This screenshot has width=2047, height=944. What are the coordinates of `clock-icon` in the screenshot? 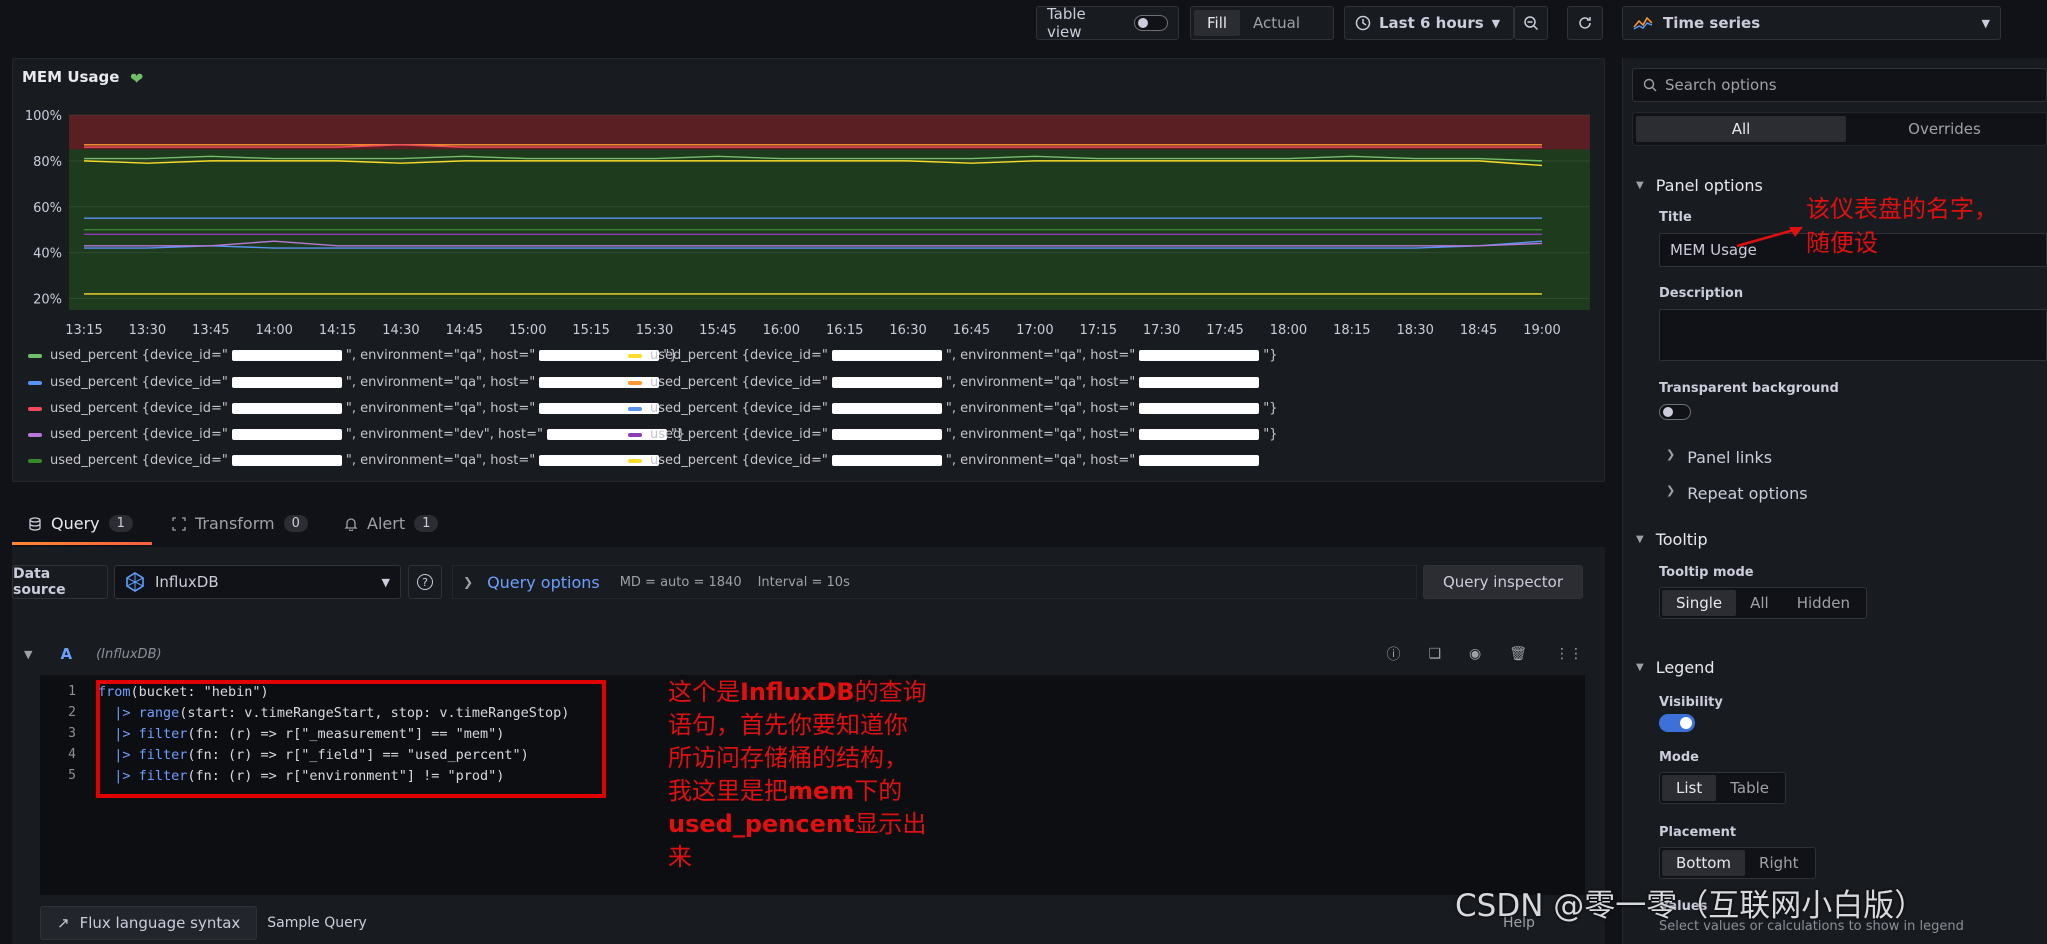 It's located at (1363, 23).